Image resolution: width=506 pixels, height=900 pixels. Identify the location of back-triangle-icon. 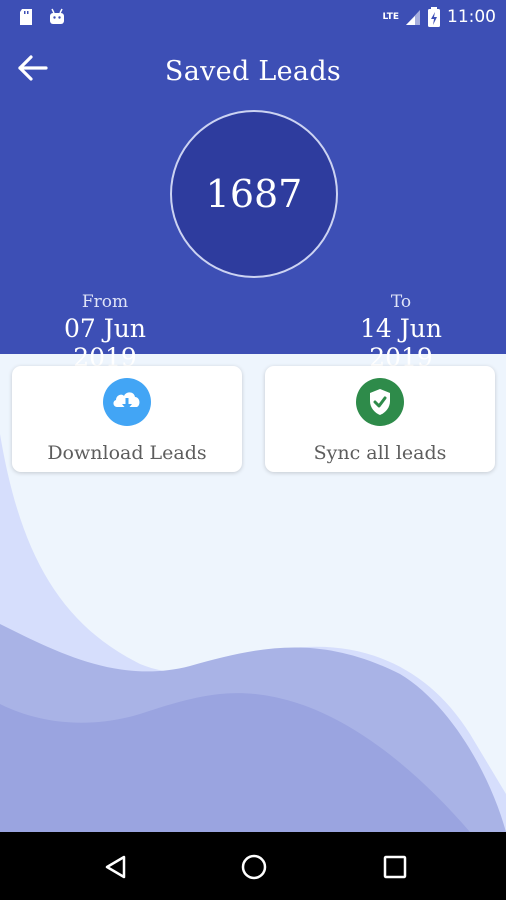
(115, 867).